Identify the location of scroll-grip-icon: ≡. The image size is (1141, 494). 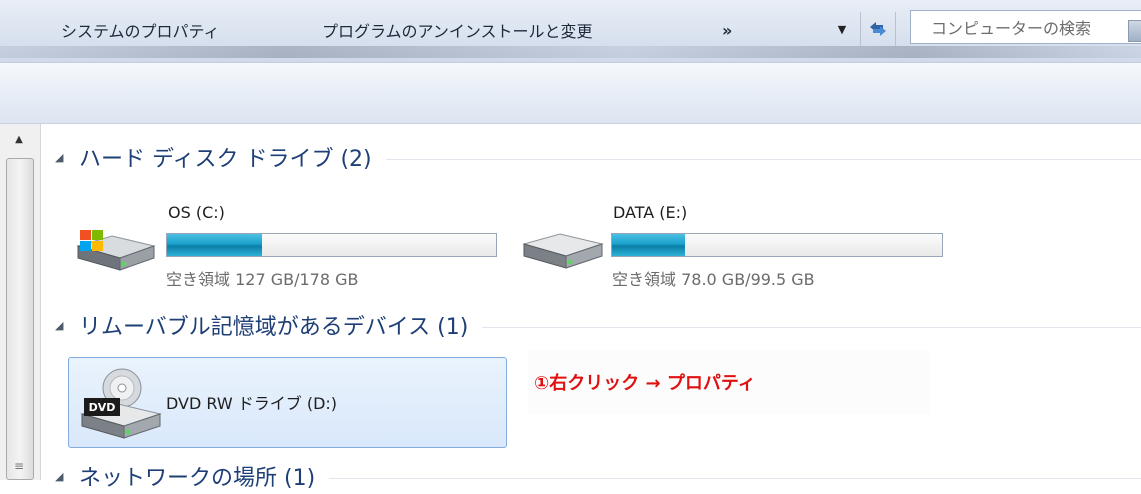
(19, 466).